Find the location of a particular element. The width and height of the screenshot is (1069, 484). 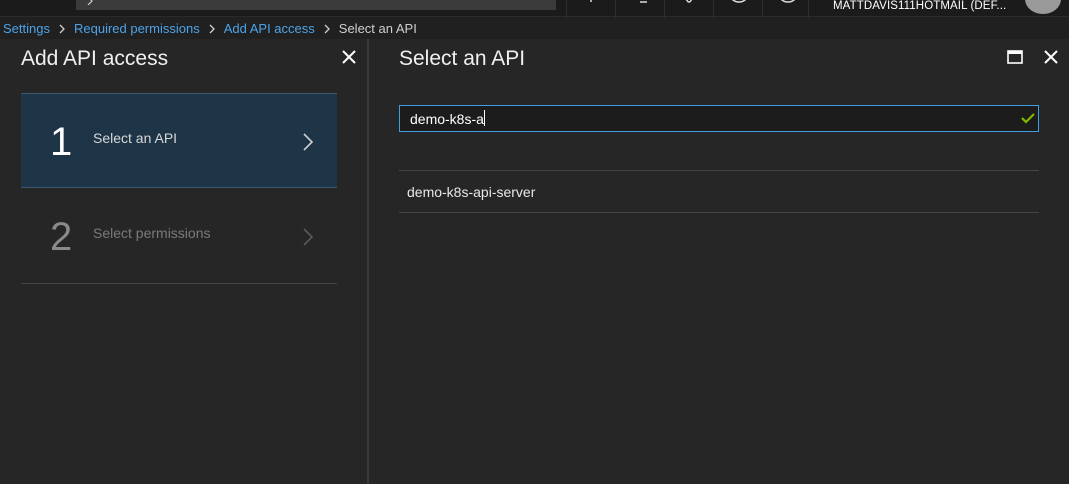

maximize-button is located at coordinates (1015, 57).